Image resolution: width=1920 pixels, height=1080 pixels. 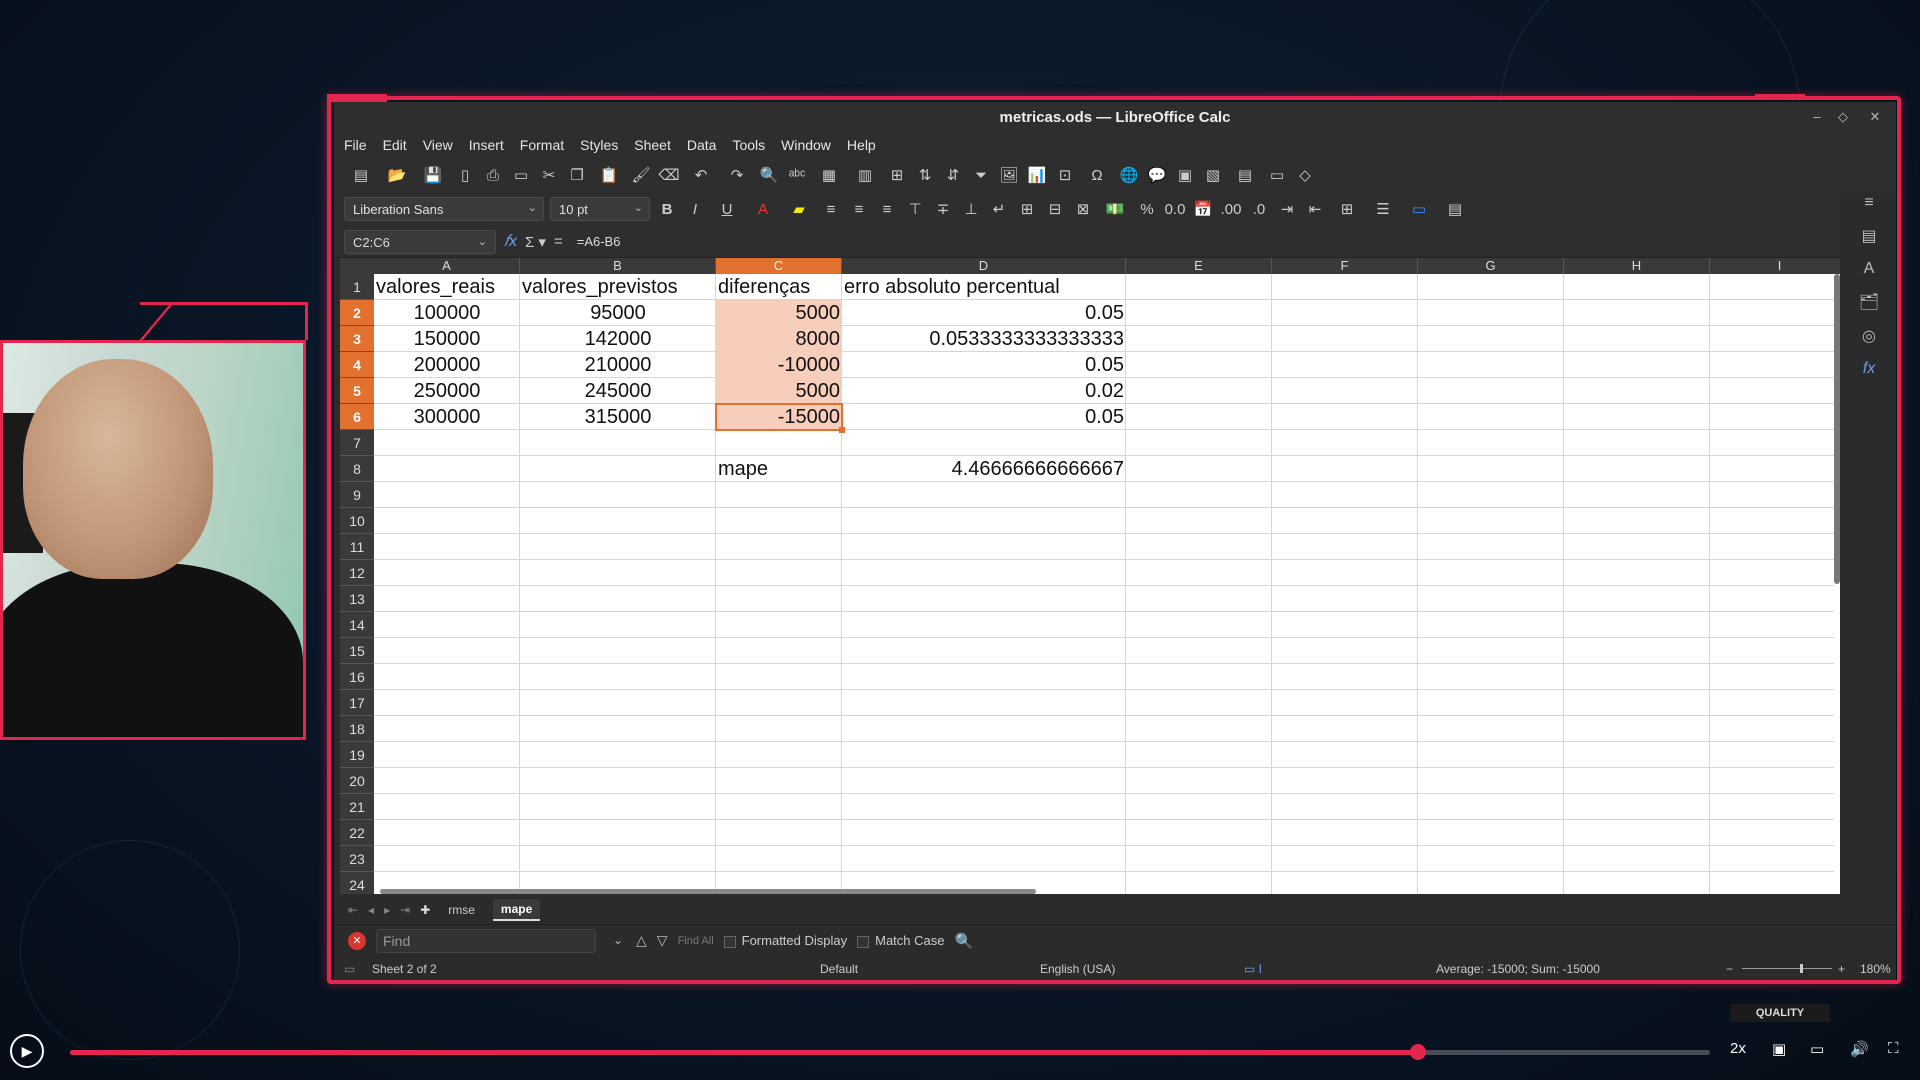 What do you see at coordinates (797, 175) in the screenshot?
I see `spelling-icon: ᵃᵇᶜ` at bounding box center [797, 175].